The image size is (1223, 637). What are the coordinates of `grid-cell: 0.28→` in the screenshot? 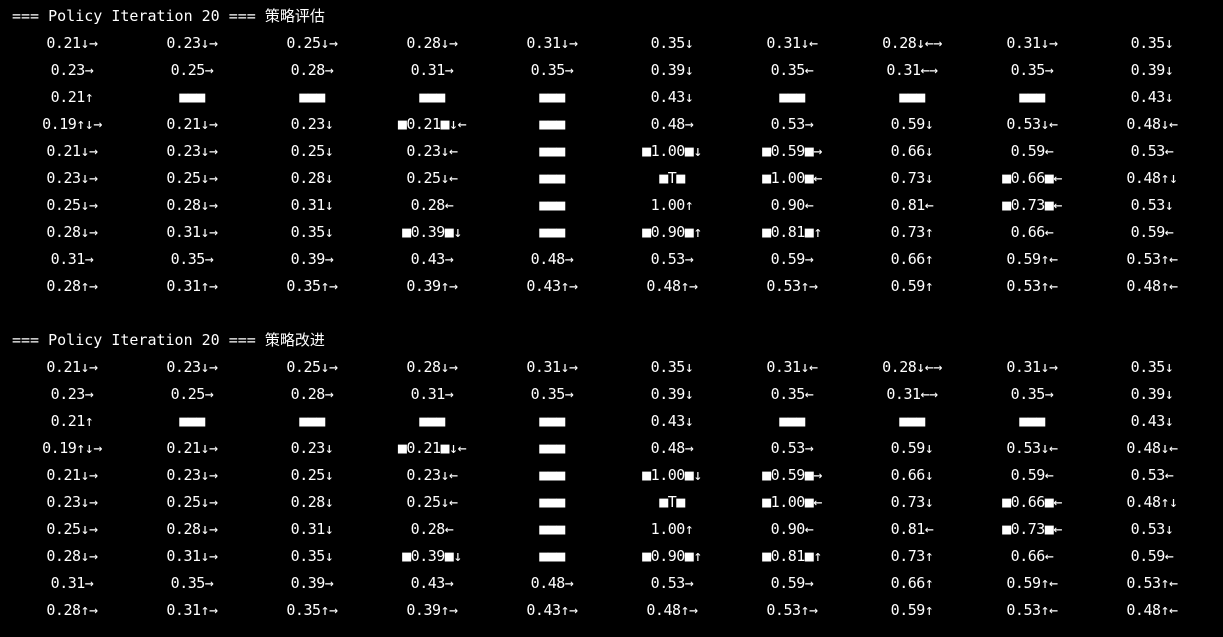 It's located at (312, 394).